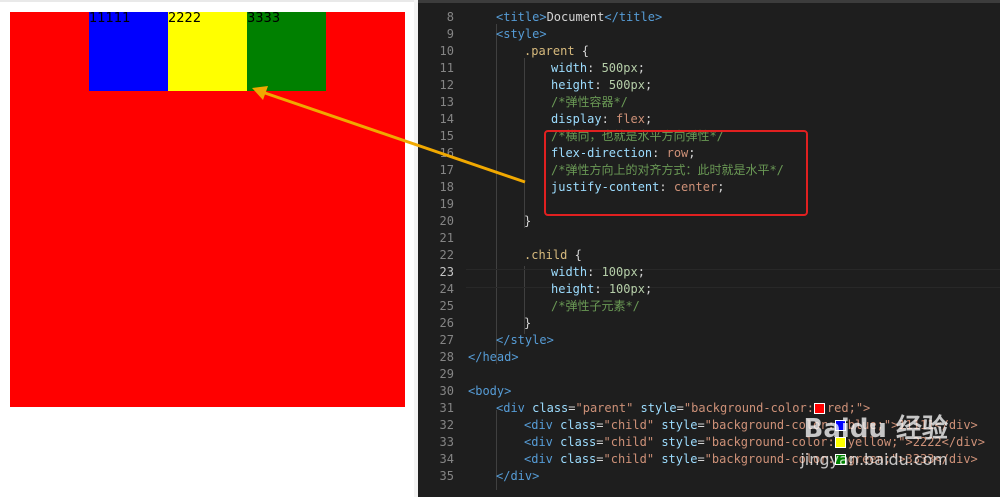 This screenshot has width=1000, height=497. I want to click on line-number: 21, so click(446, 238).